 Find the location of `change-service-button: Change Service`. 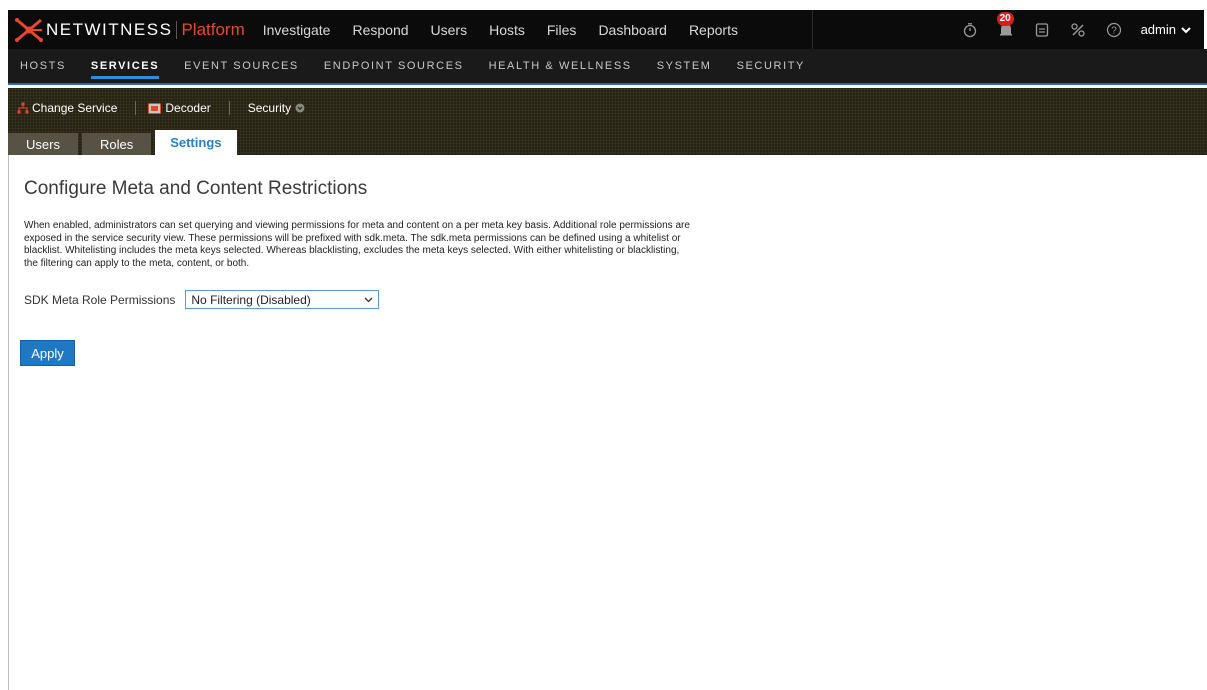

change-service-button: Change Service is located at coordinates (67, 108).